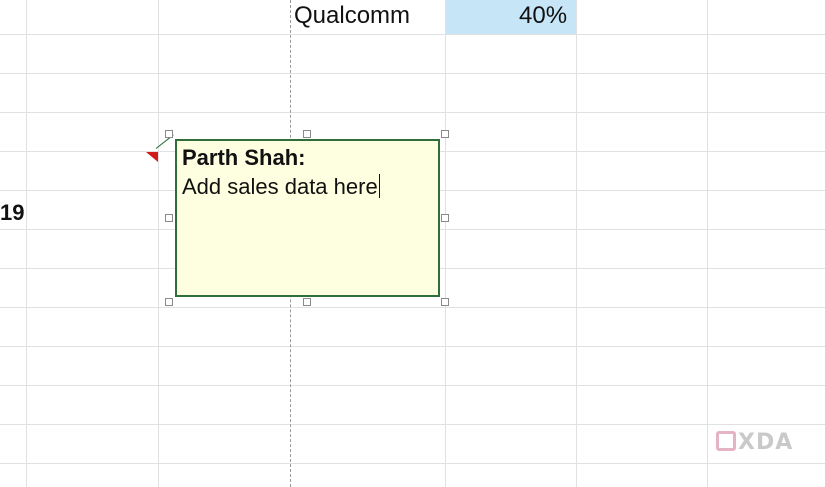 The width and height of the screenshot is (825, 487). What do you see at coordinates (169, 134) in the screenshot?
I see `resize-handle-top-left` at bounding box center [169, 134].